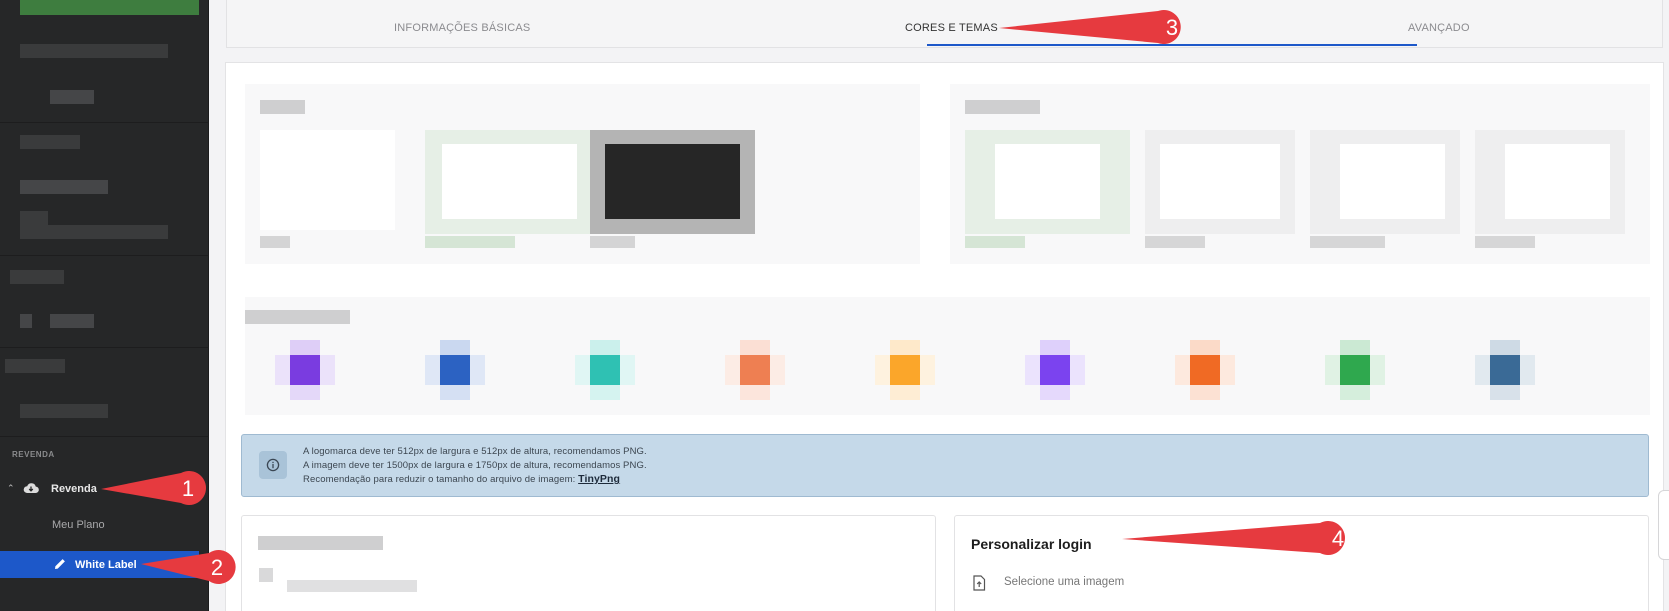 This screenshot has width=1669, height=611. What do you see at coordinates (106, 565) in the screenshot?
I see `sidebar-item-label: White Label` at bounding box center [106, 565].